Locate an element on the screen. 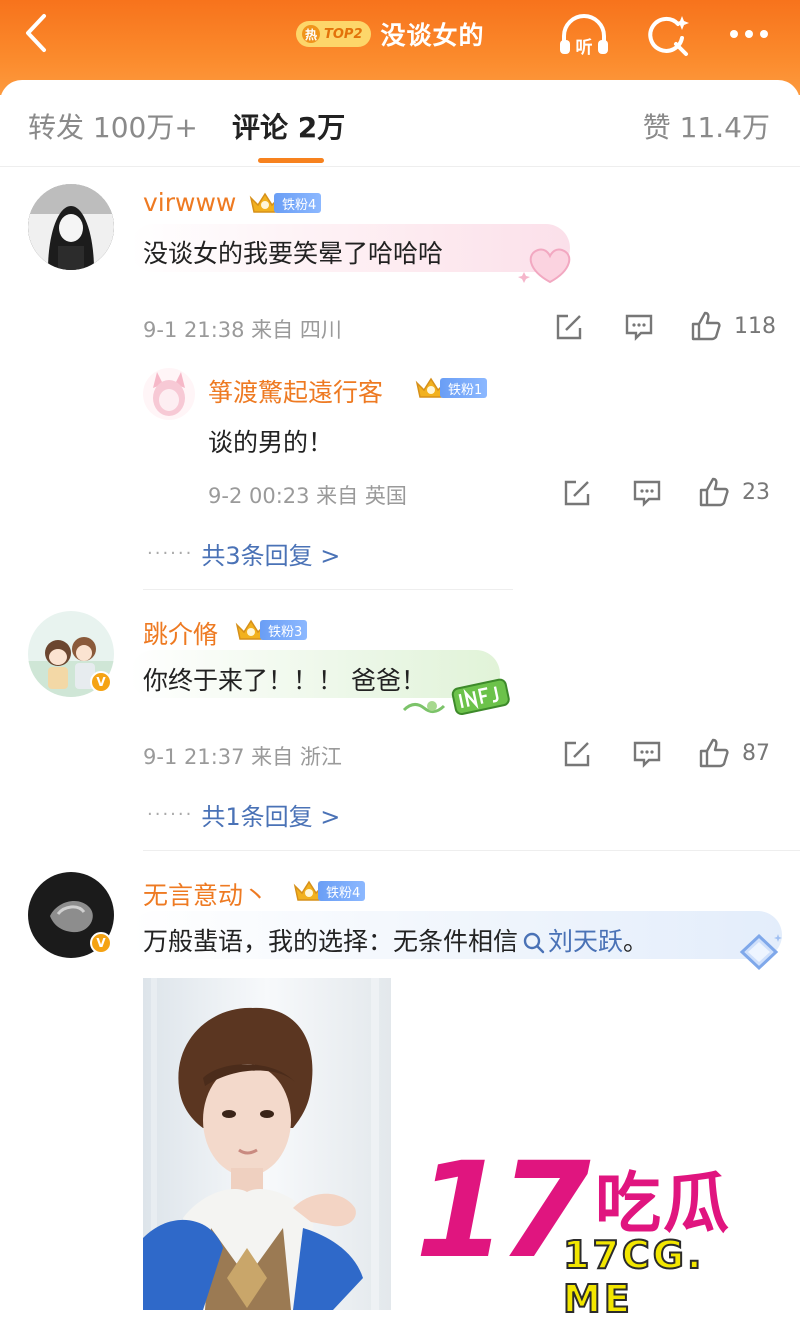  heart-decoration-icon is located at coordinates (544, 266).